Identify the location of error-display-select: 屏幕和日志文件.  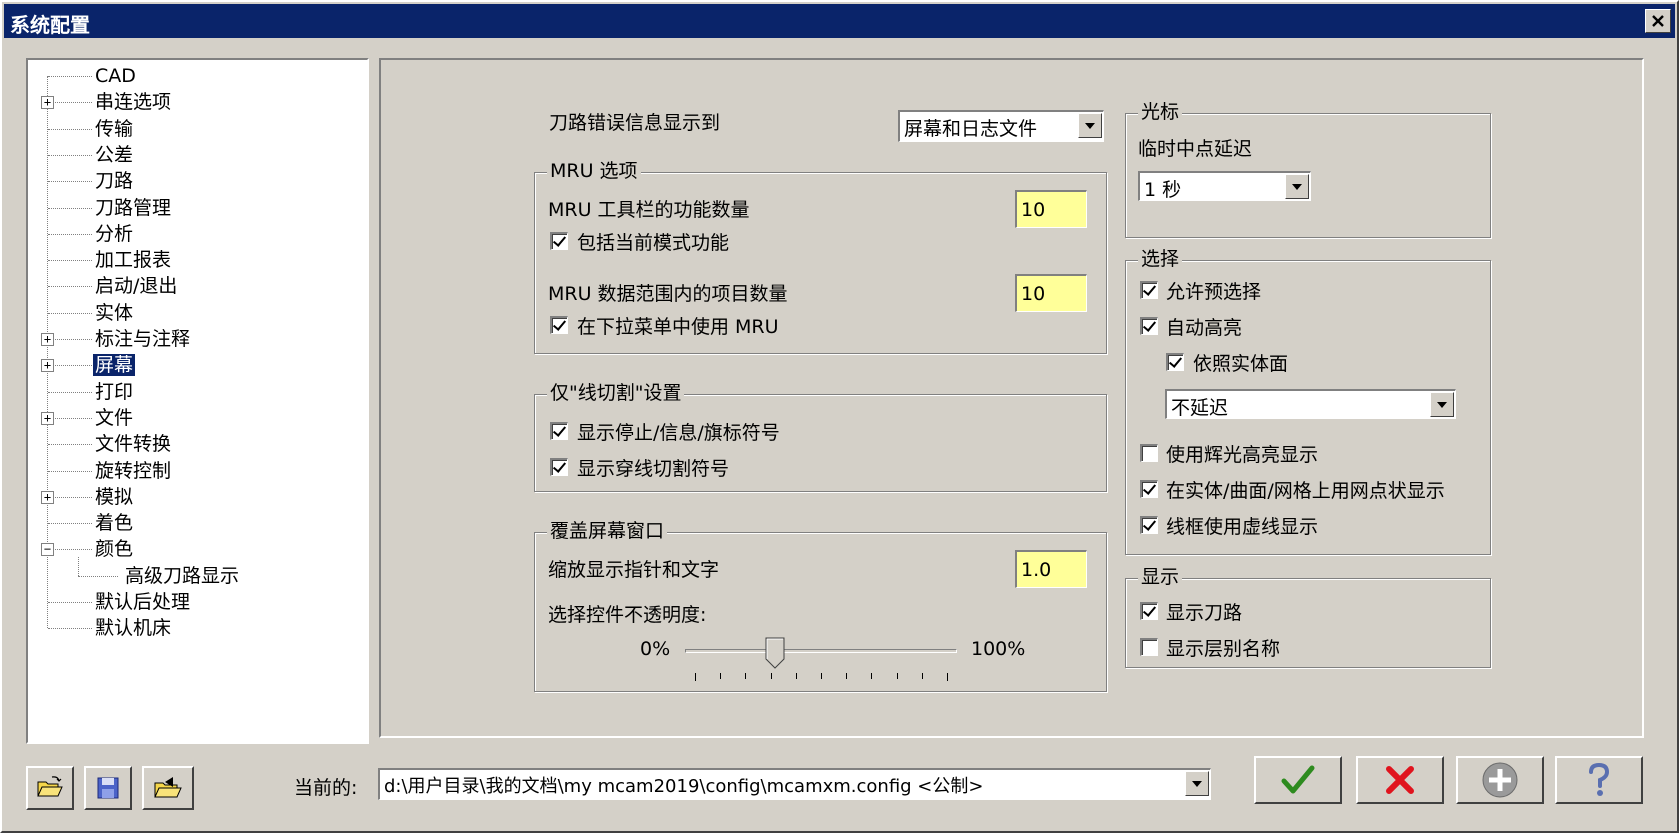
(1001, 126).